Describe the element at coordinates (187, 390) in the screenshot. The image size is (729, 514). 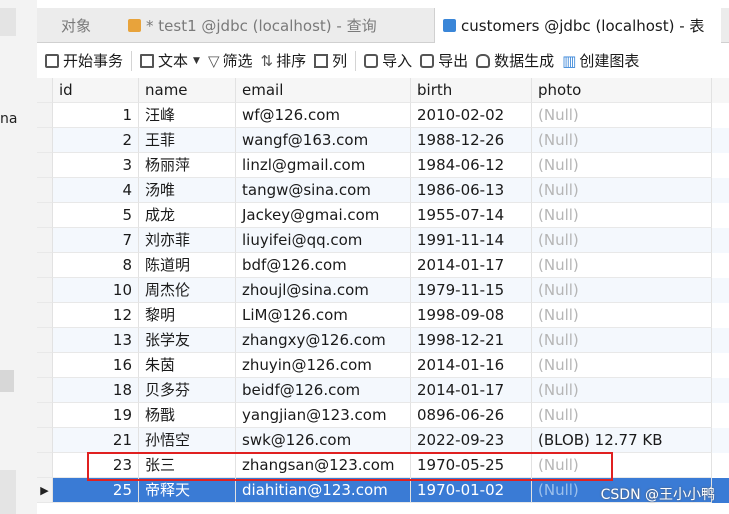
I see `cell-name: 贝多芬` at that location.